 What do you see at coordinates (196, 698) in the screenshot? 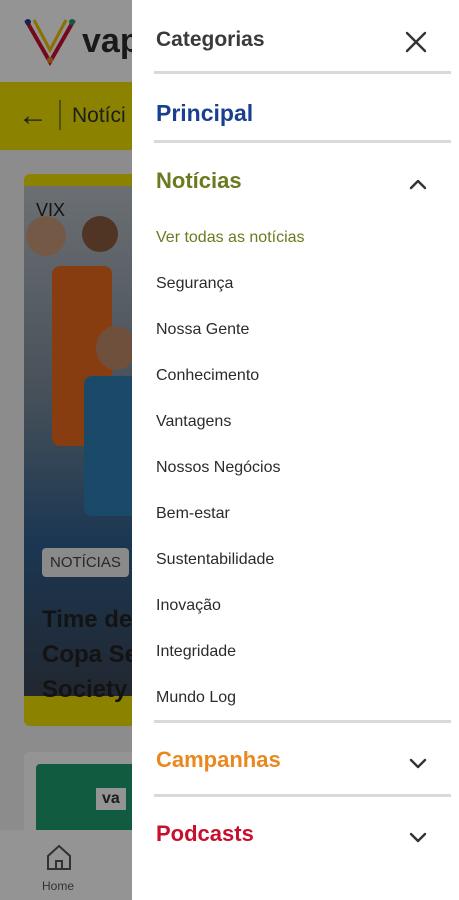
I see `subcategory-mundo-log: Mundo Log` at bounding box center [196, 698].